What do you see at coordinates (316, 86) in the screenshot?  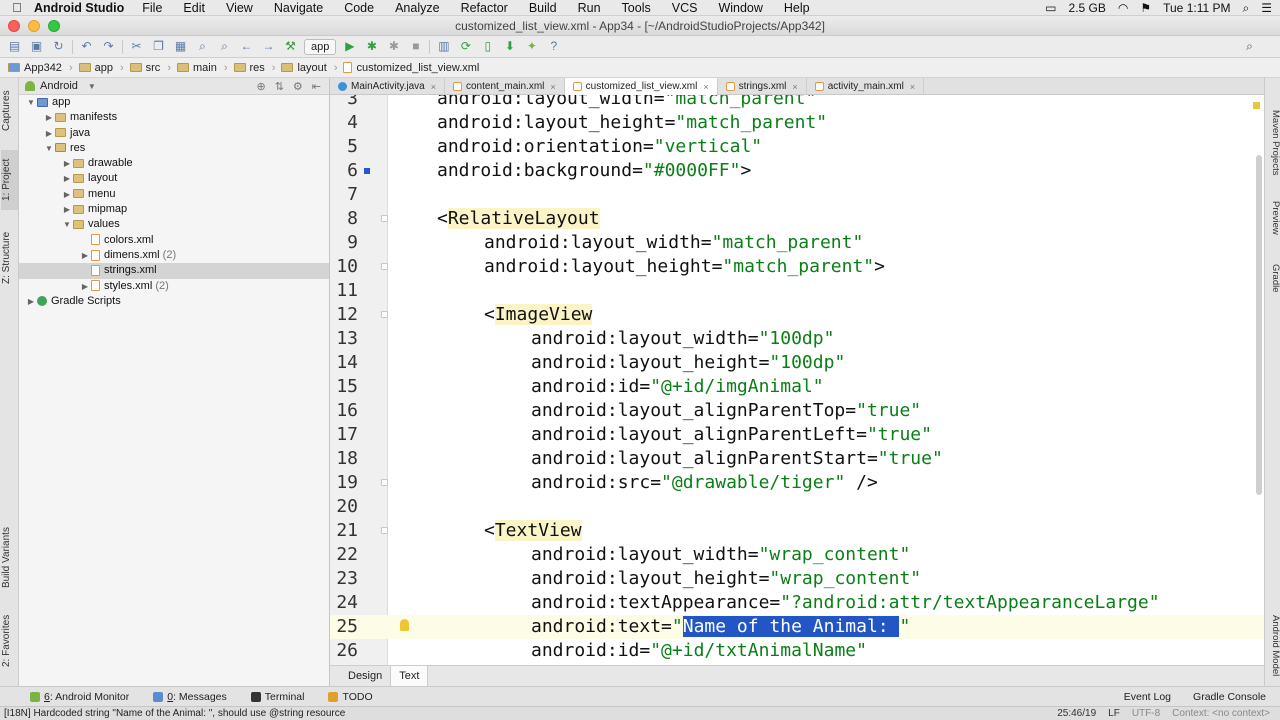 I see `hide-panel-icon: ⇤` at bounding box center [316, 86].